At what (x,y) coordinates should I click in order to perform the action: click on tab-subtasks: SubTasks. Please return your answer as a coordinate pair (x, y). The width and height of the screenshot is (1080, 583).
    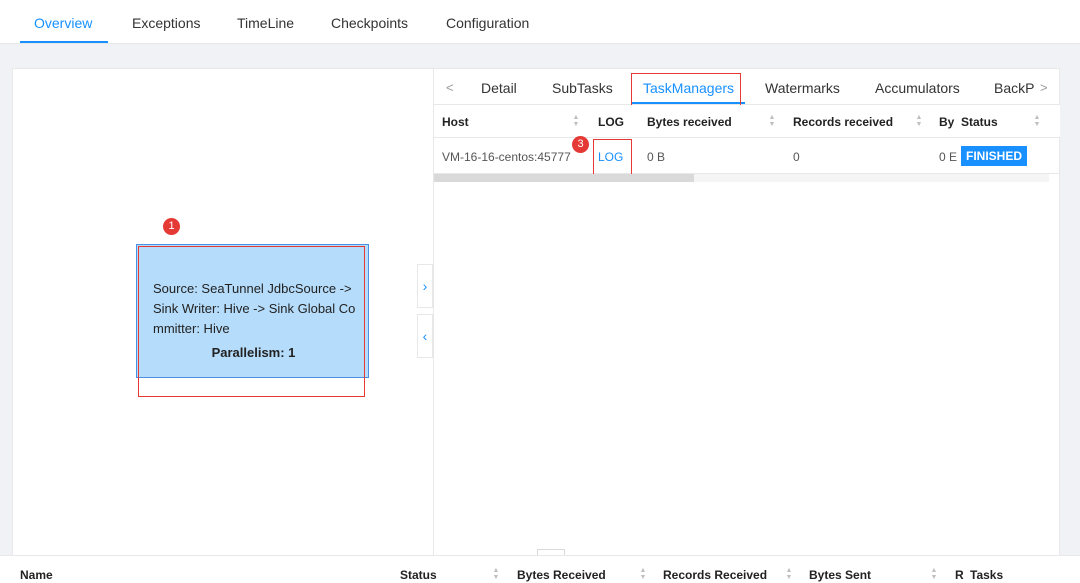
    Looking at the image, I should click on (582, 88).